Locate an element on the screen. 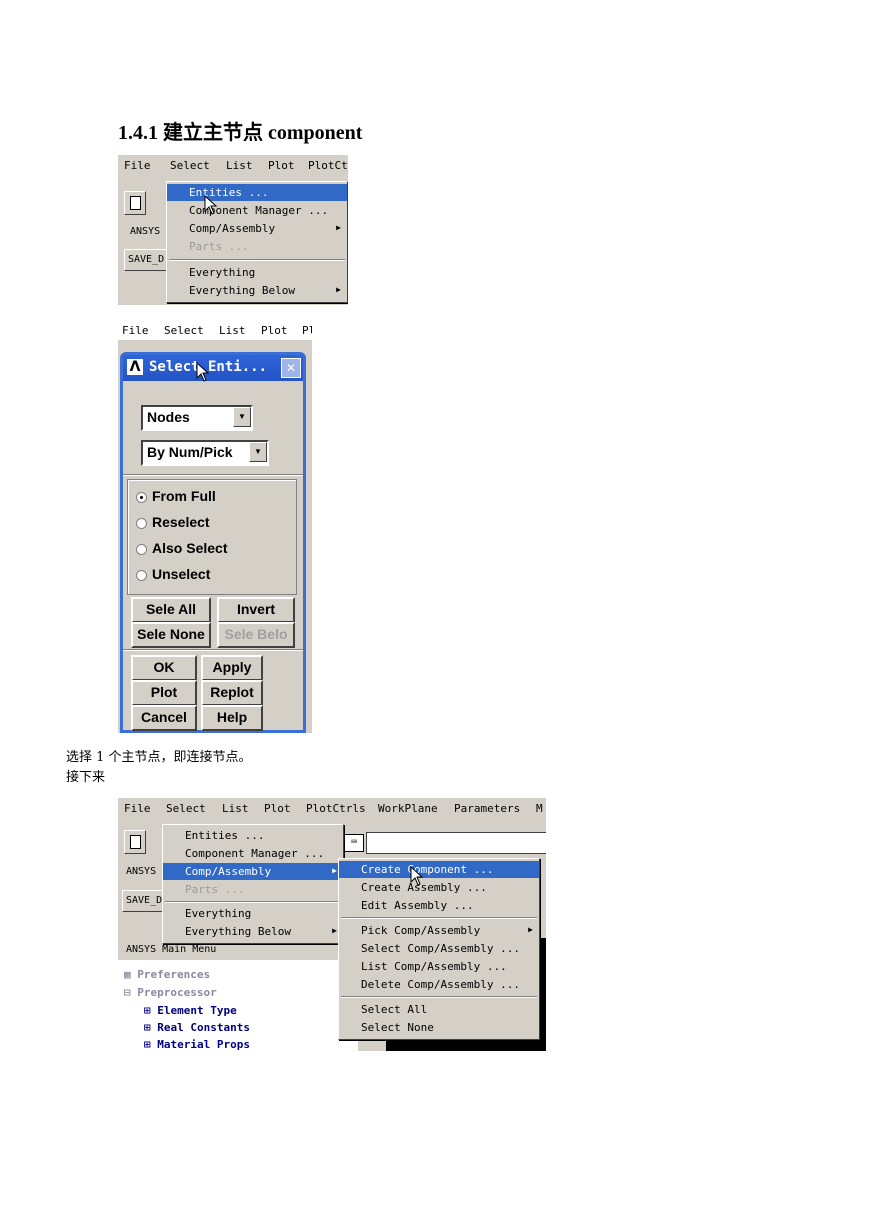 This screenshot has height=1228, width=869. plot-button: Plot is located at coordinates (164, 693).